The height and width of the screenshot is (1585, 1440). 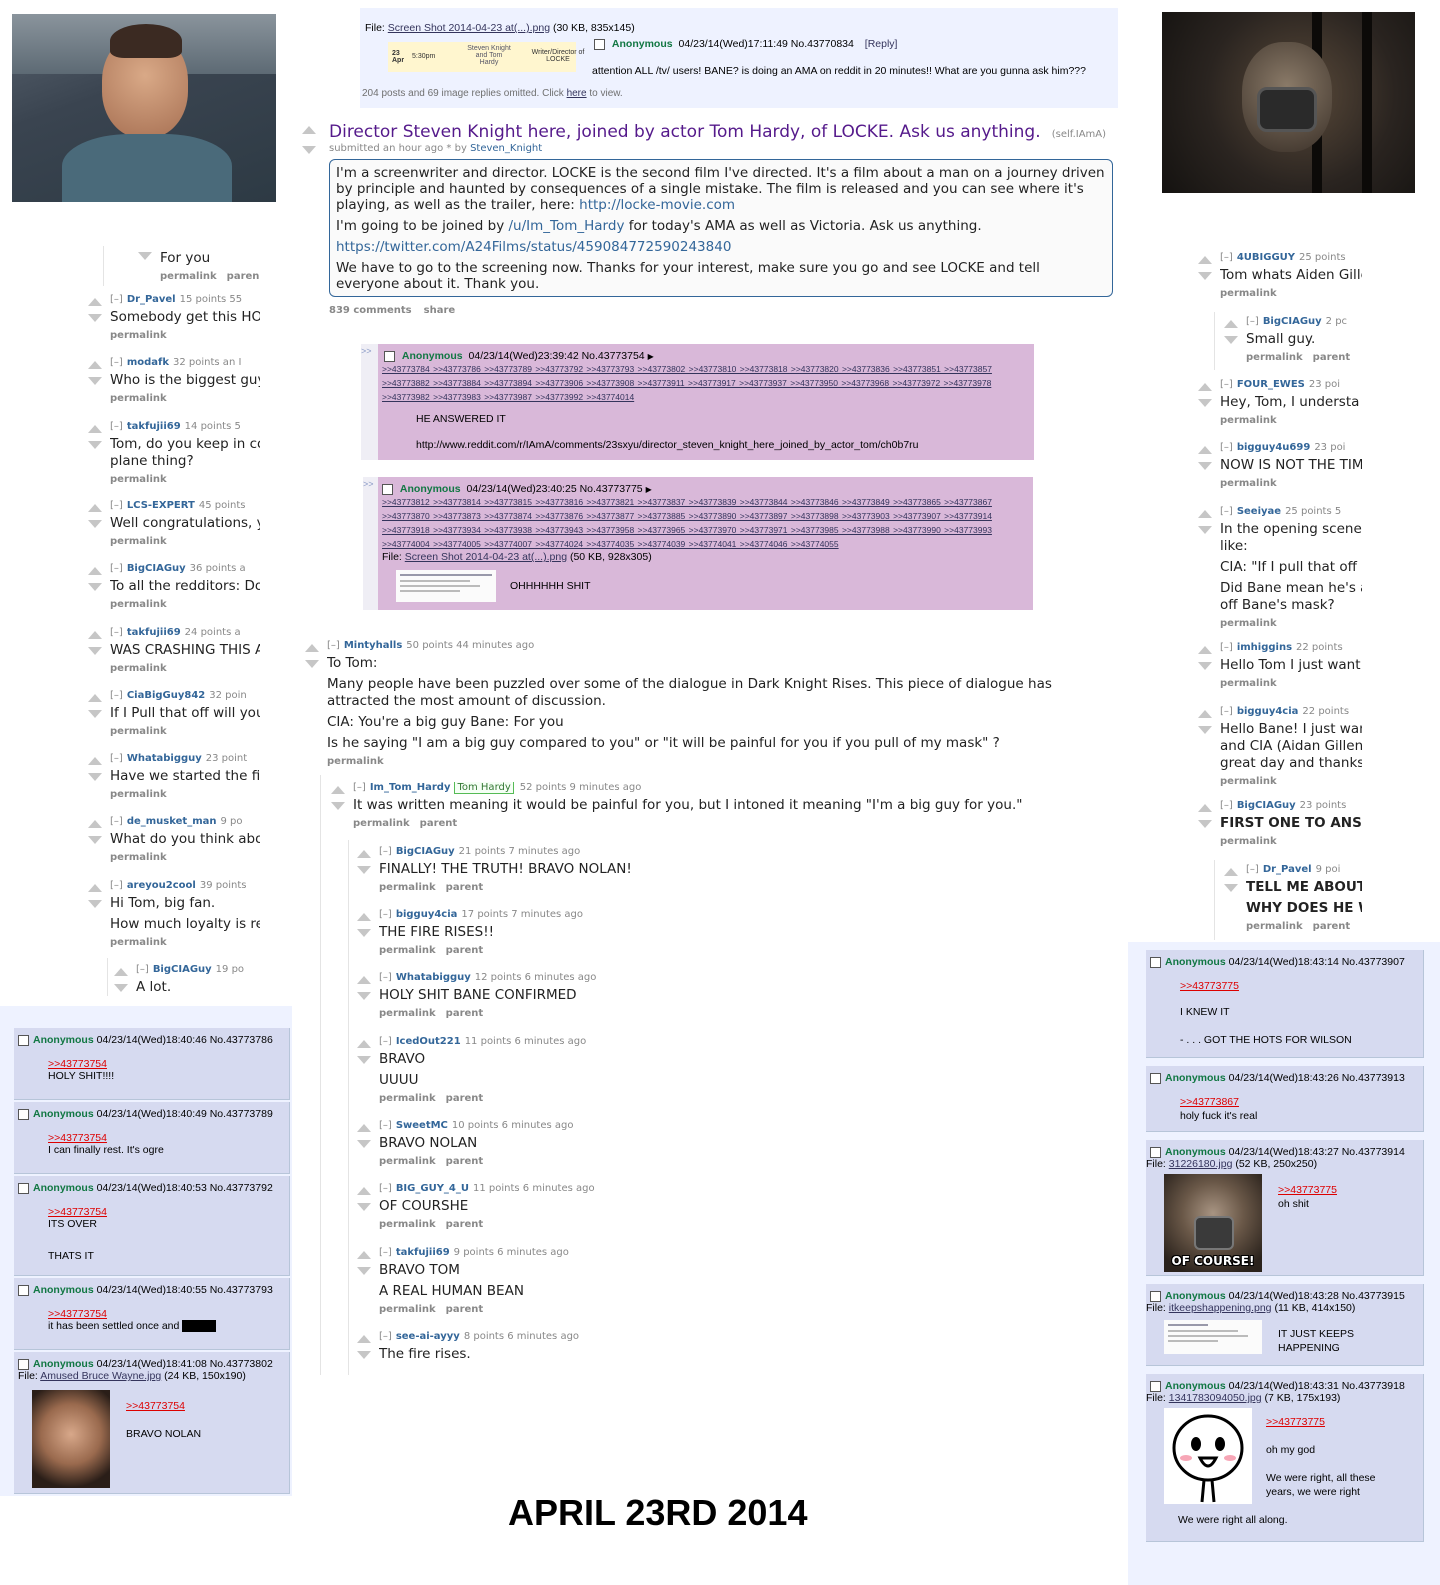 I want to click on quote-link: >>43773754, so click(x=166, y=1138).